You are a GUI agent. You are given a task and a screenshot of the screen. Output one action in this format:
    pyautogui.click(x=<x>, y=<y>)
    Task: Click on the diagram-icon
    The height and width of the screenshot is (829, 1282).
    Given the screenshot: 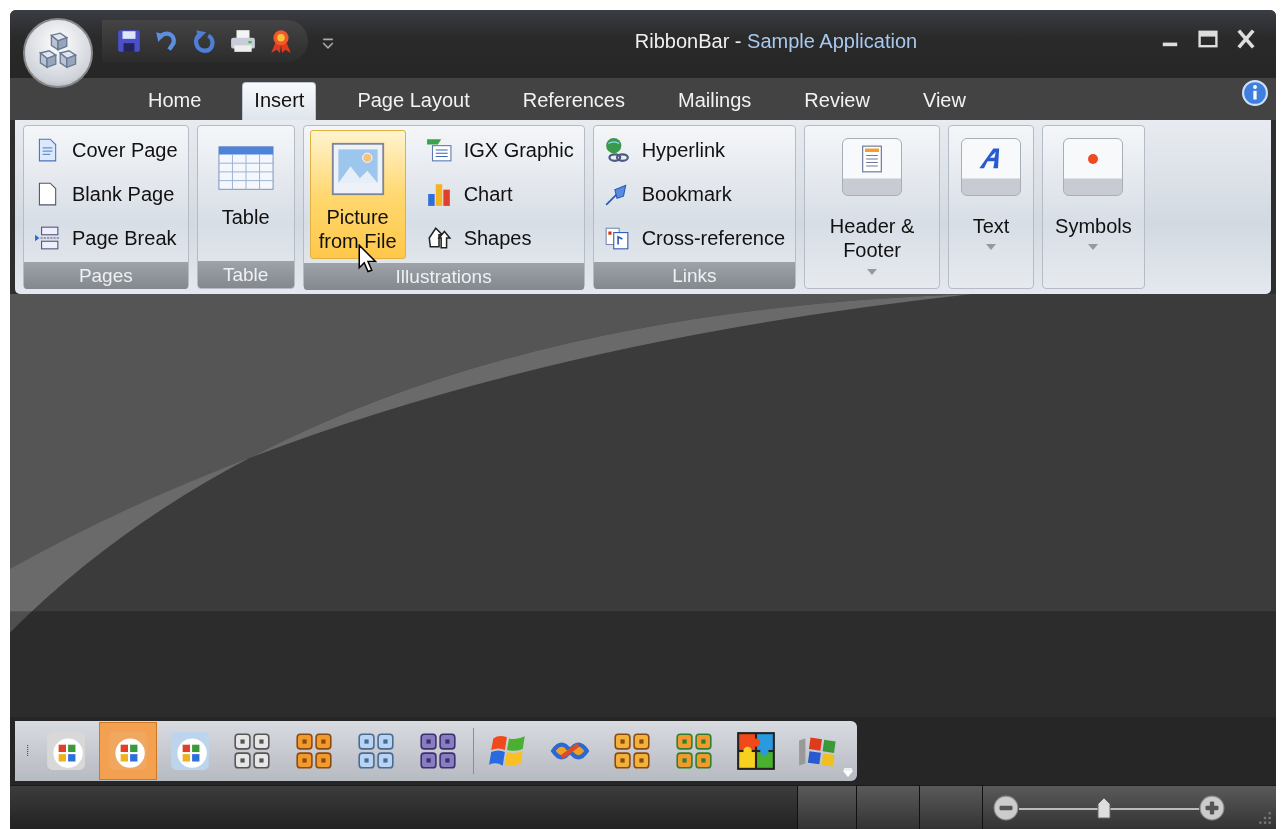 What is the action you would take?
    pyautogui.click(x=438, y=150)
    